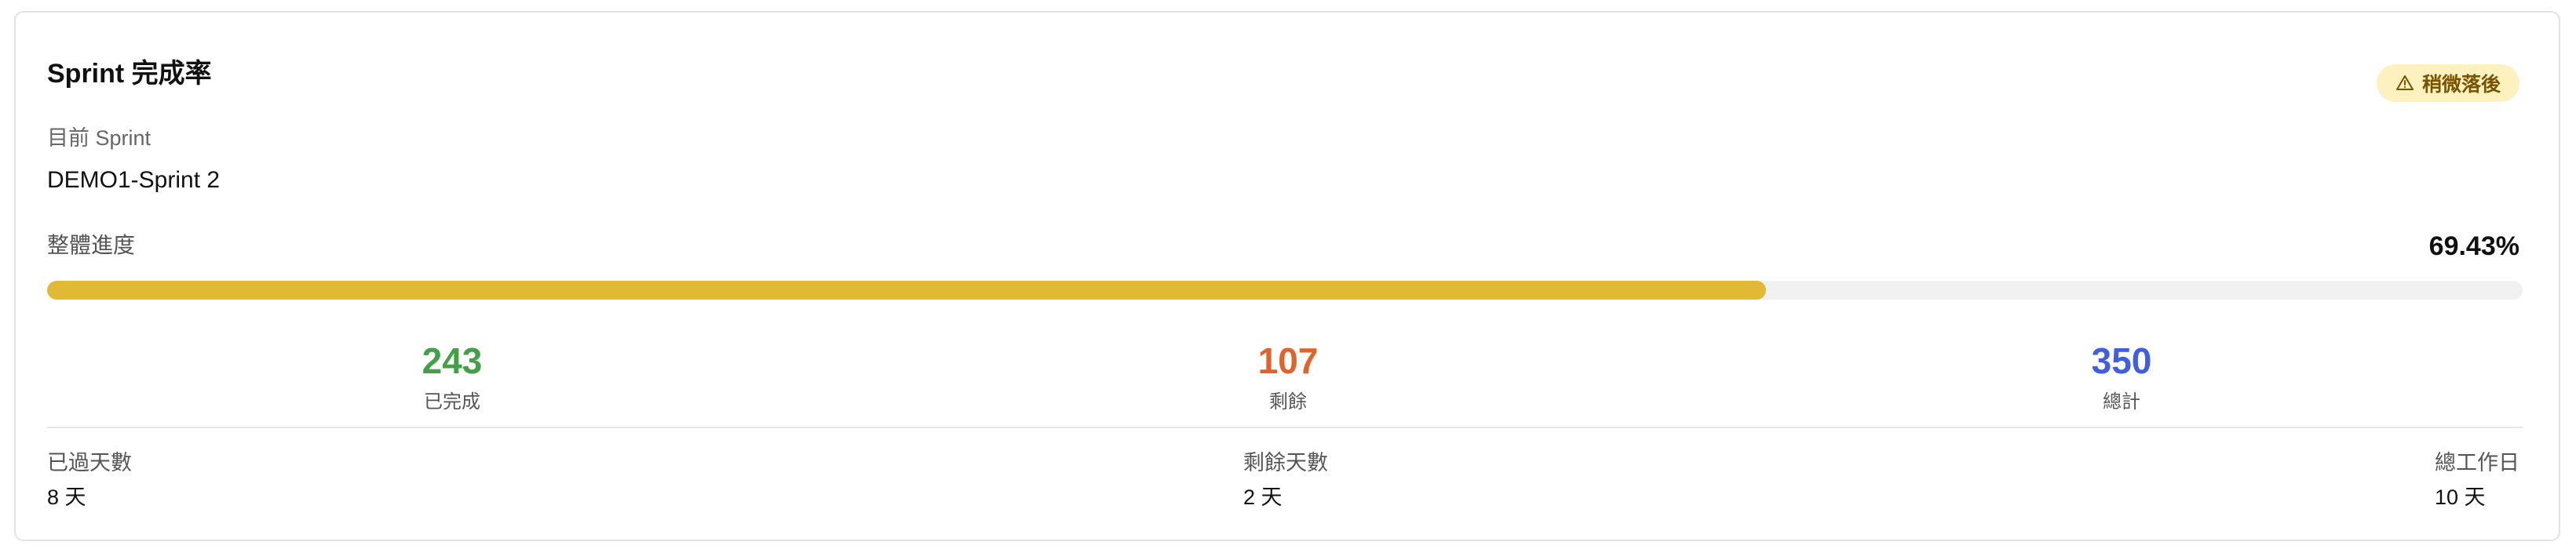 The image size is (2576, 549). Describe the element at coordinates (1263, 497) in the screenshot. I see `days-remaining-value: 2 天` at that location.